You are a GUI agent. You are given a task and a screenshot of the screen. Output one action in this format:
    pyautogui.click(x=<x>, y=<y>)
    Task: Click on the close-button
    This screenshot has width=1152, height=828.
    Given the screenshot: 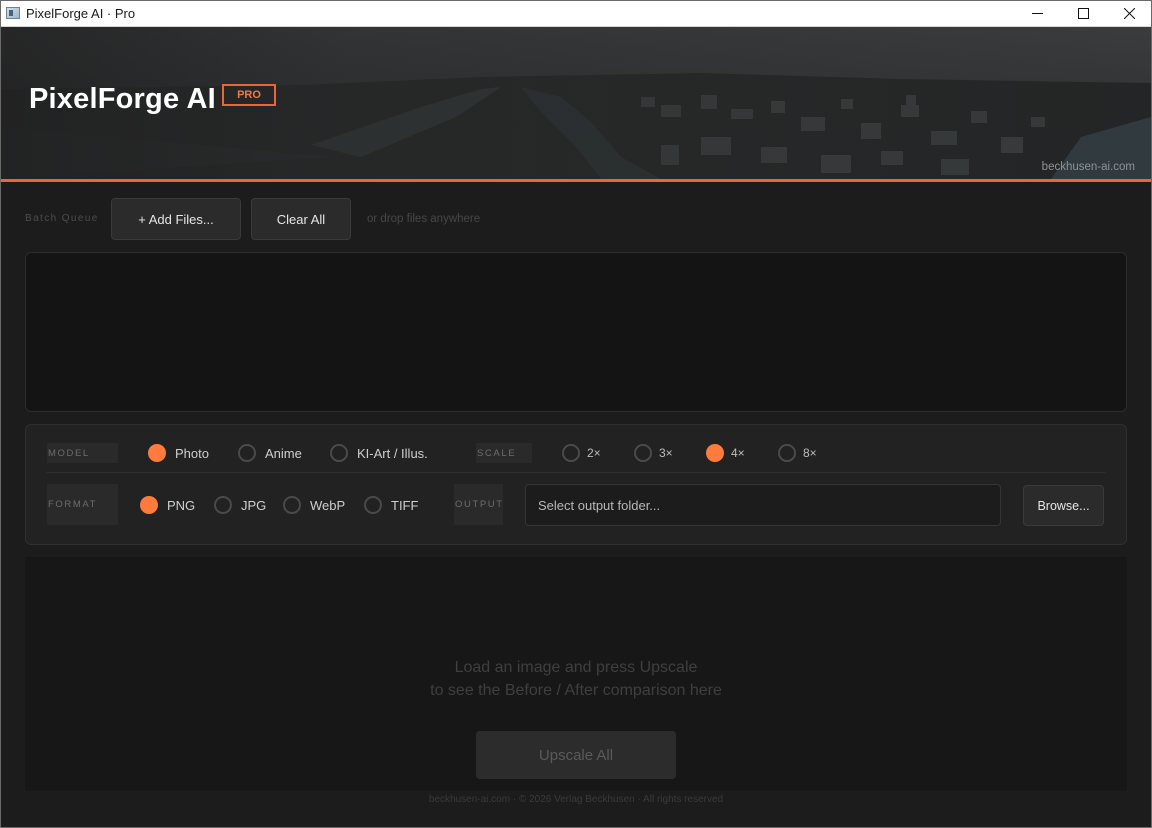 What is the action you would take?
    pyautogui.click(x=1129, y=13)
    